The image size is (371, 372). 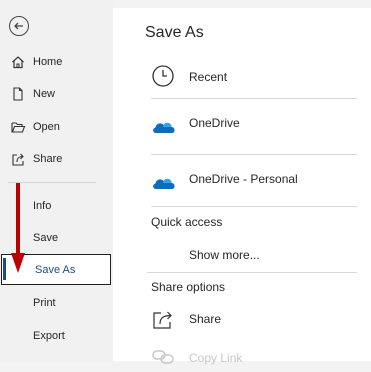 I want to click on sidebar-item-label: Save As, so click(x=55, y=269).